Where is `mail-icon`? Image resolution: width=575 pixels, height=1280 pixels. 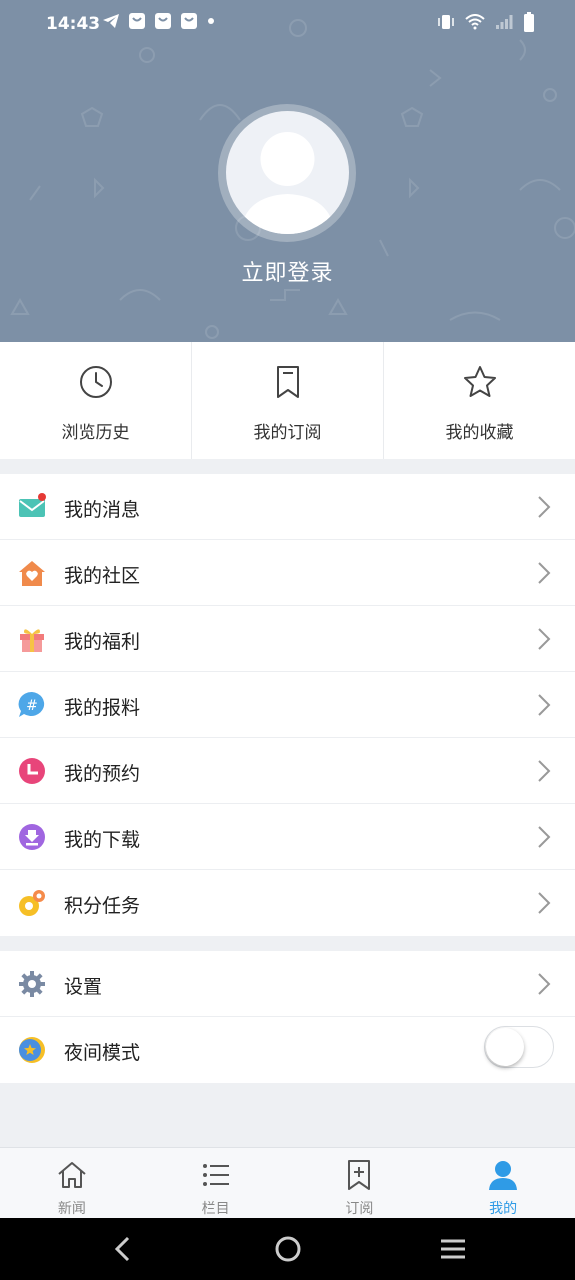
mail-icon is located at coordinates (32, 505).